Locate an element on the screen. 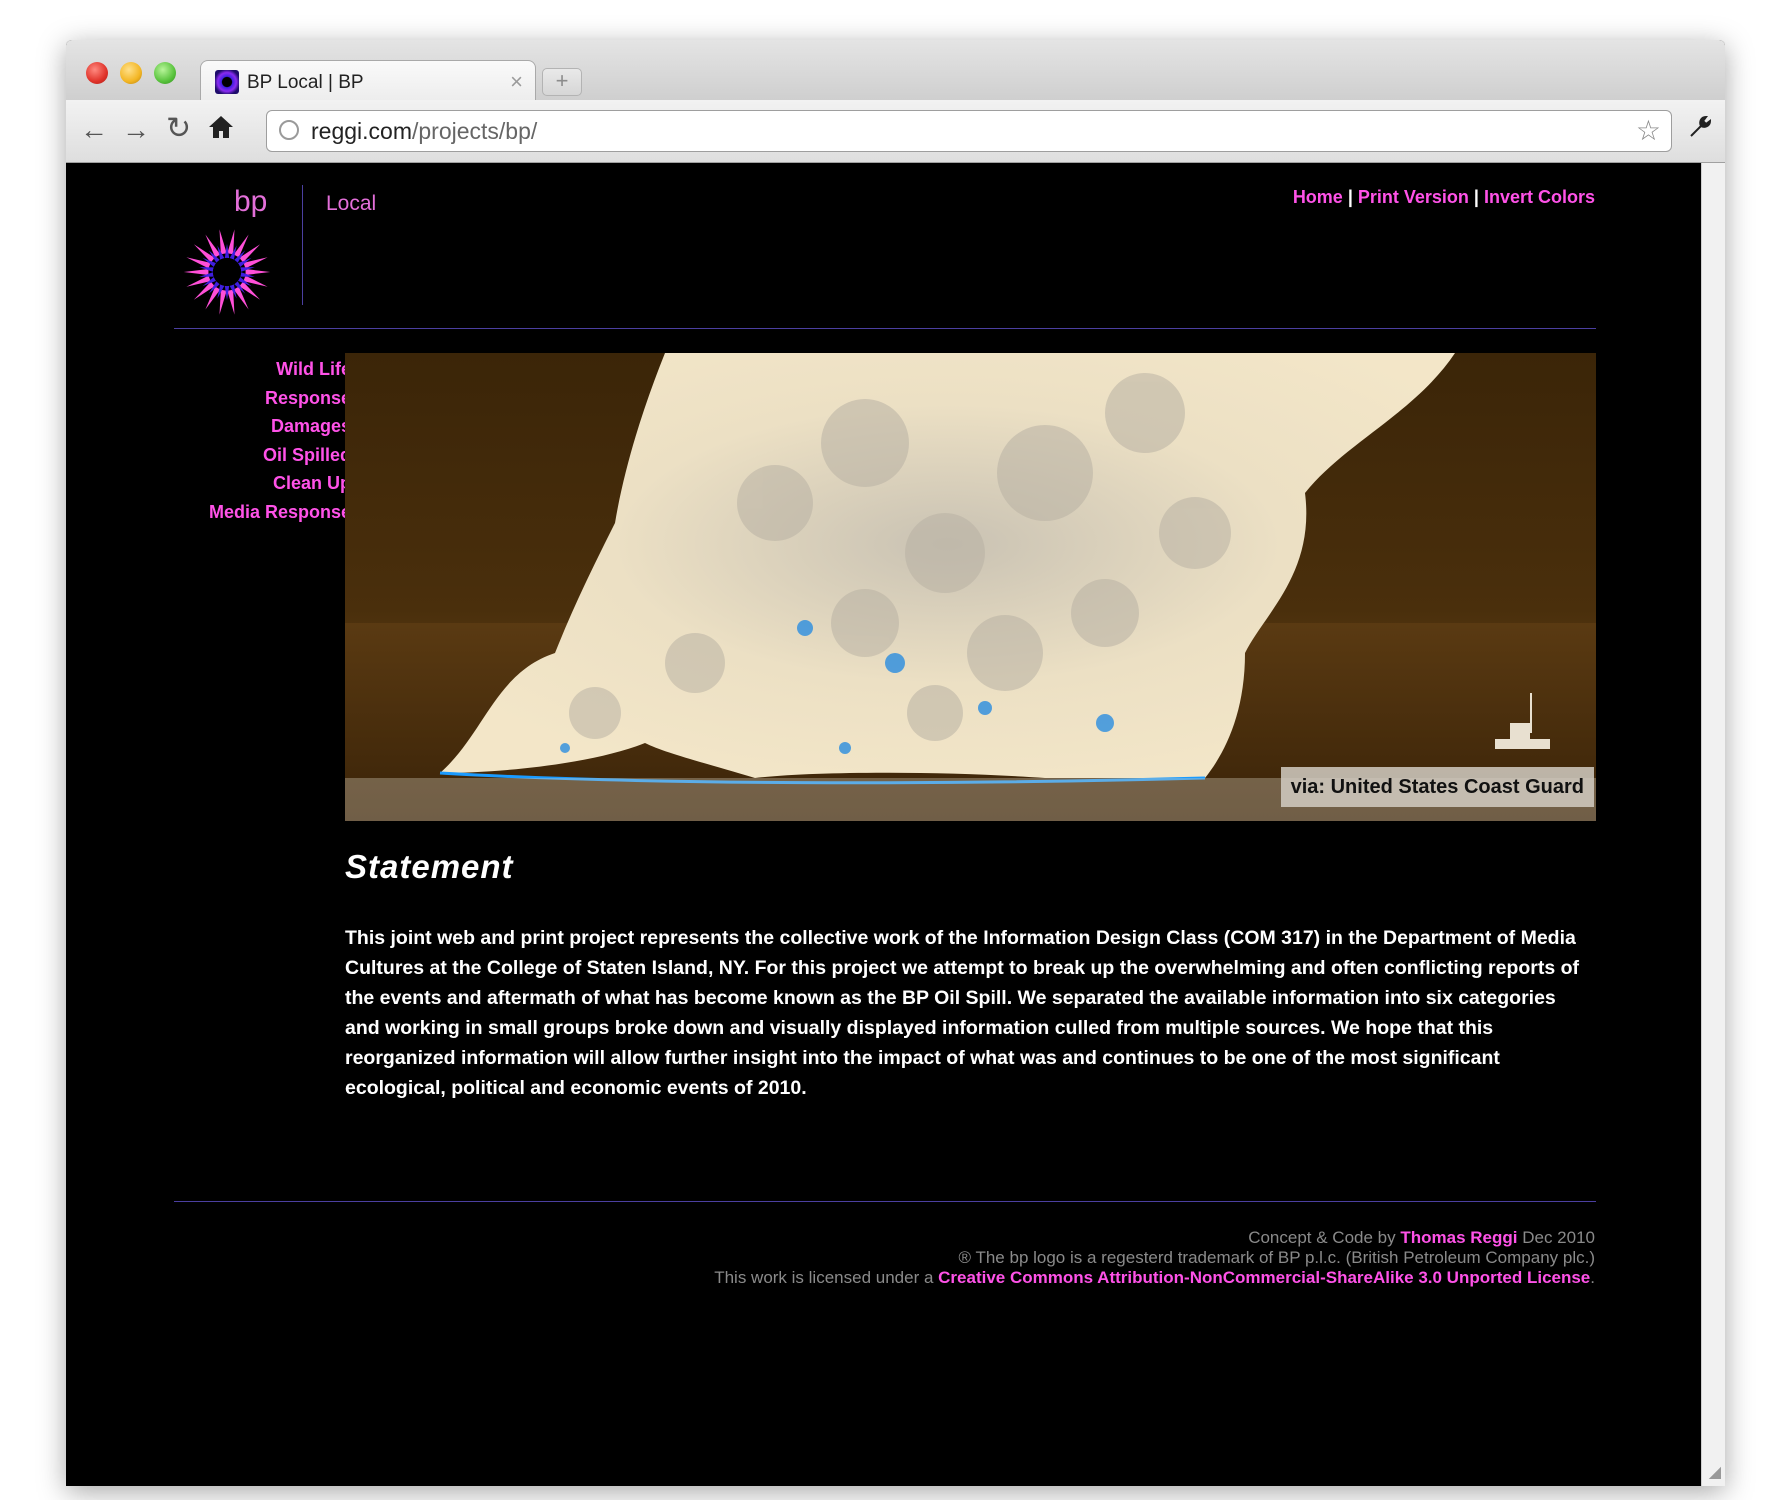 The image size is (1790, 1500). vertical-scrollbar: ◢ is located at coordinates (1713, 824).